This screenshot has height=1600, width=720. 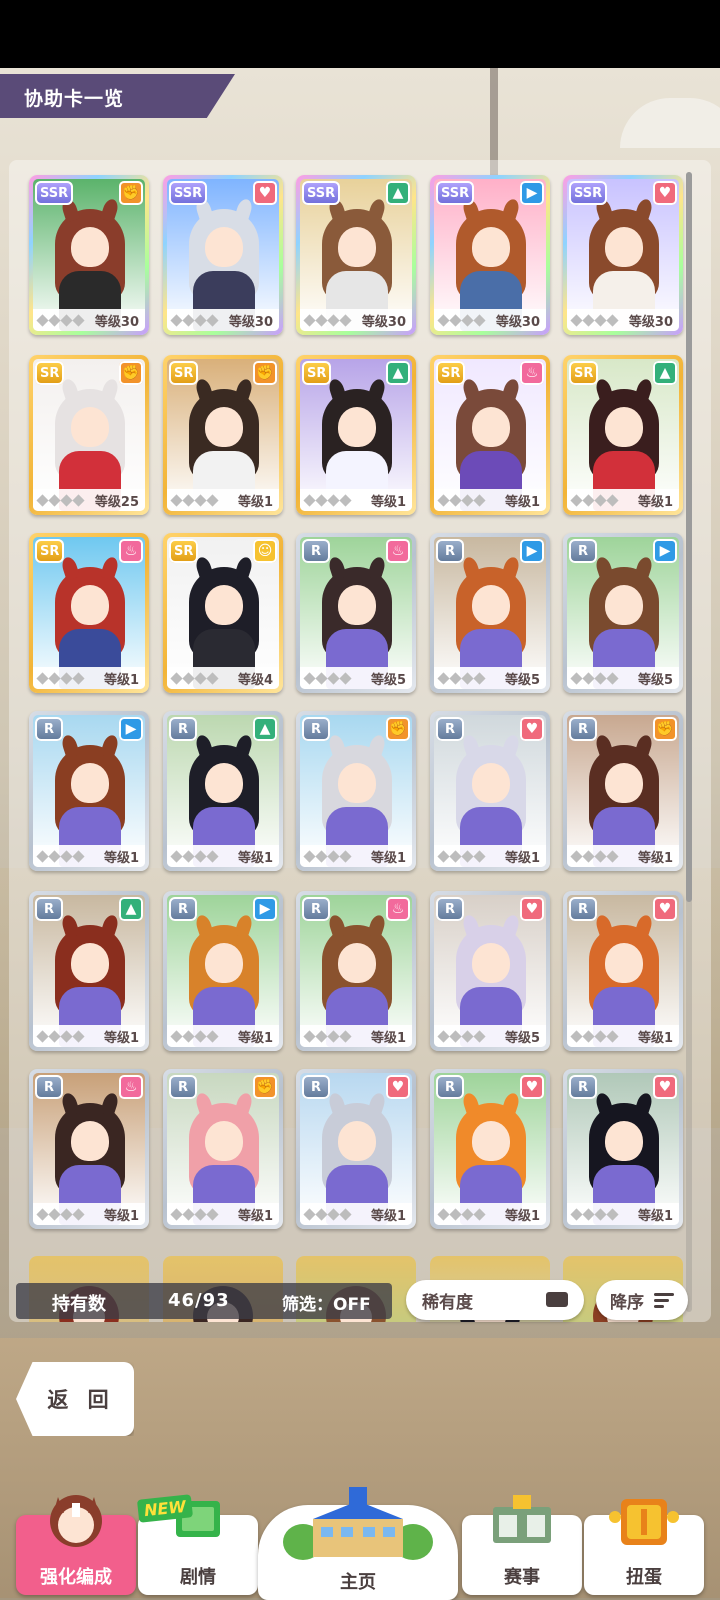 I want to click on bottom-nav: 强化编成 剧情 NEW 主页 赛事 扭蛋, so click(x=360, y=1543).